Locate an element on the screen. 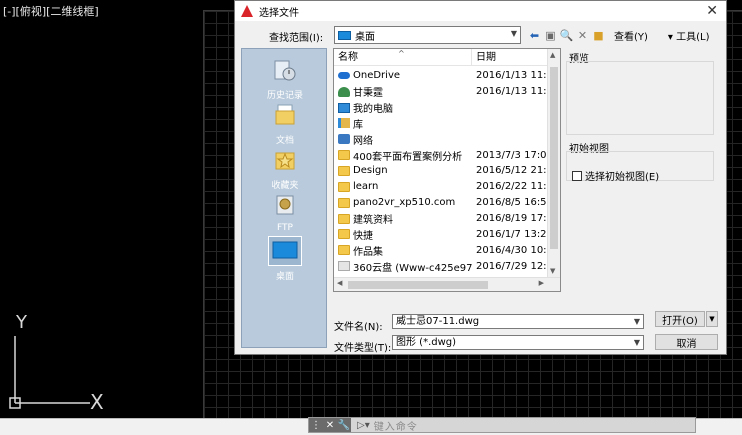  file-name-cell: OneDrive is located at coordinates (403, 75).